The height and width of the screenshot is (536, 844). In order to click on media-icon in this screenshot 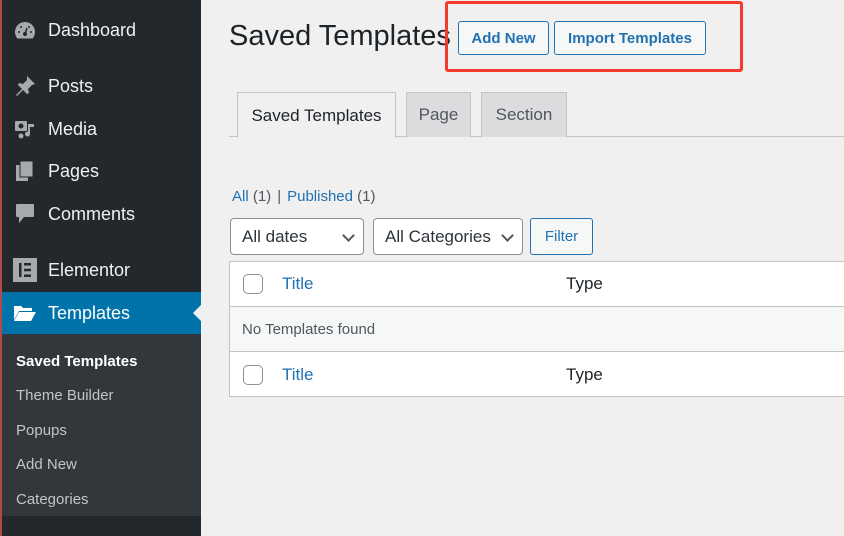, I will do `click(25, 129)`.